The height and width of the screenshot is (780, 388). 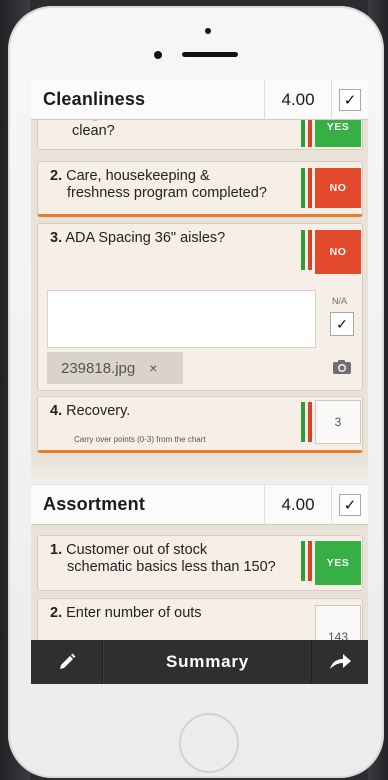 What do you see at coordinates (338, 563) in the screenshot?
I see `yes-button: YES` at bounding box center [338, 563].